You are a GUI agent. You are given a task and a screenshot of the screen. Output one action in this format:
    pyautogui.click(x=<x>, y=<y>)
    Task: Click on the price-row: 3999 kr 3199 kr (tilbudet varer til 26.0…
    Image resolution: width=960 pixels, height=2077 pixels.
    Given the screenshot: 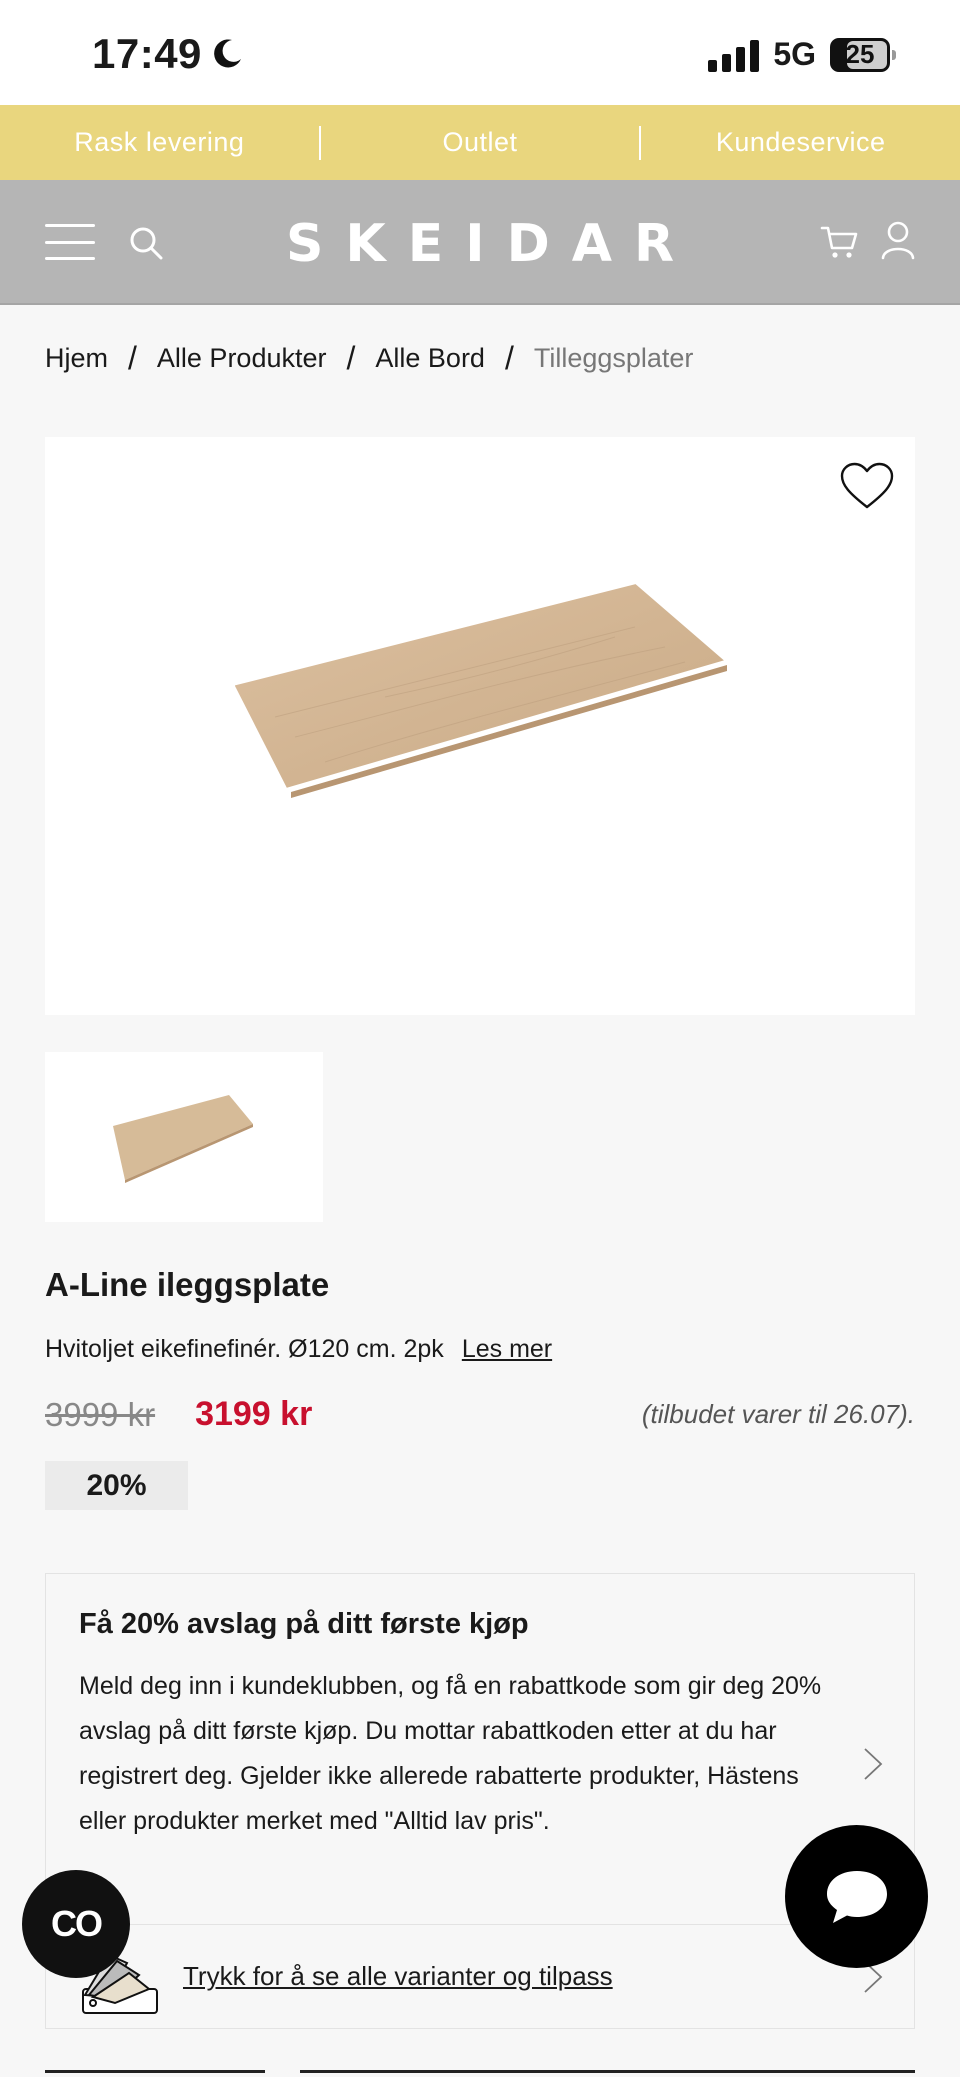 What is the action you would take?
    pyautogui.click(x=480, y=1414)
    